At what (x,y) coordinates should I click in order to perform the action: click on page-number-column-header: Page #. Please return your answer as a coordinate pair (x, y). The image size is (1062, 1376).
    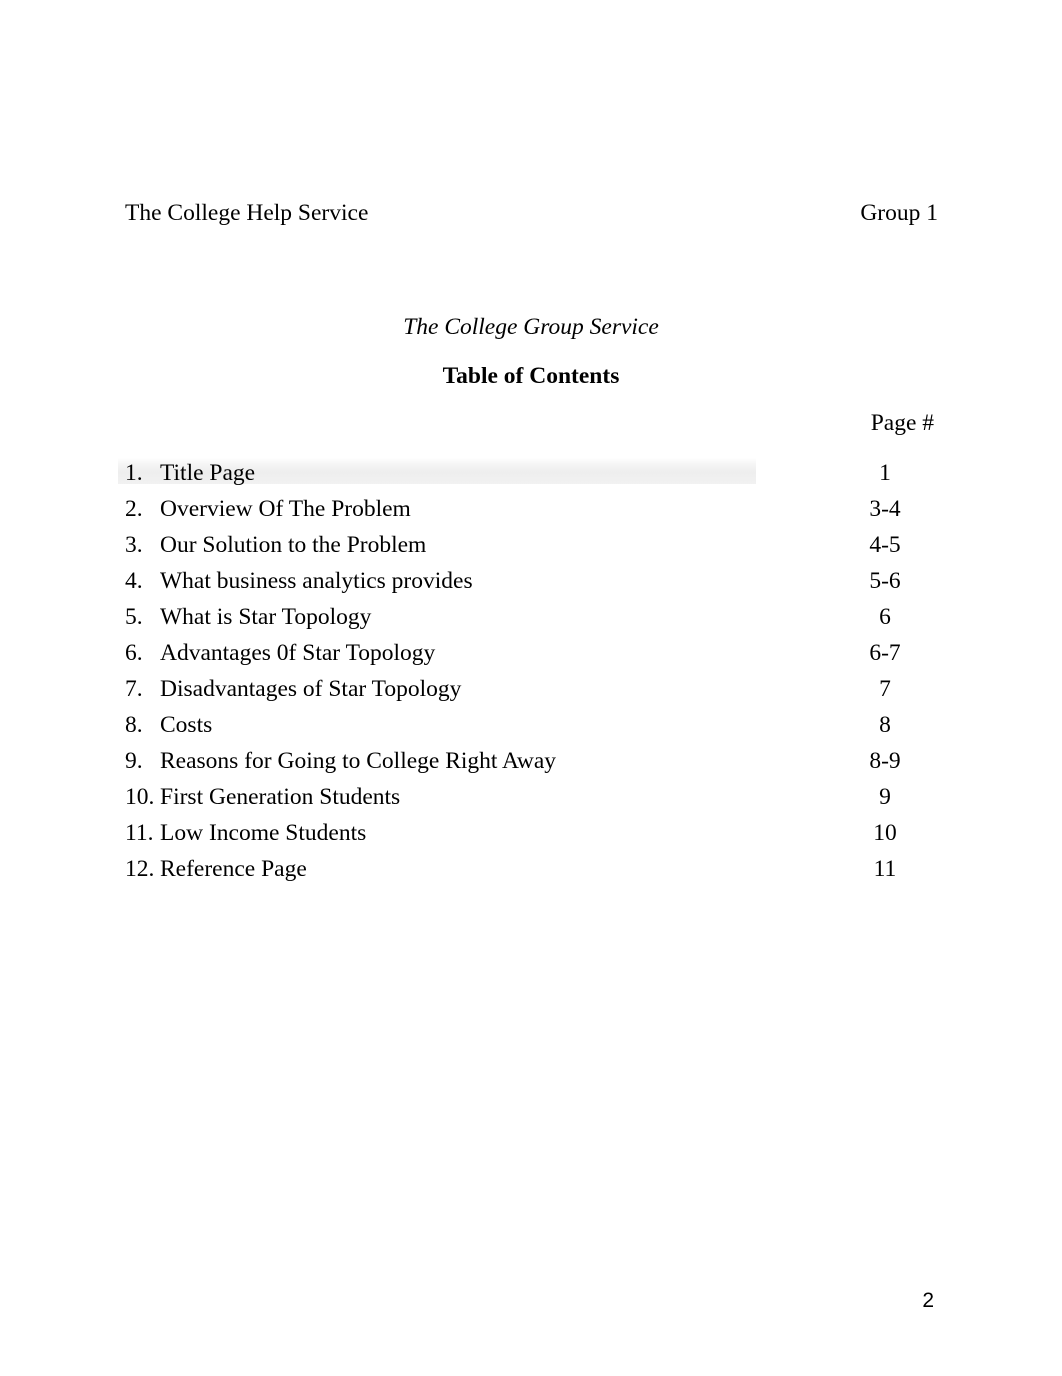
    Looking at the image, I should click on (902, 423).